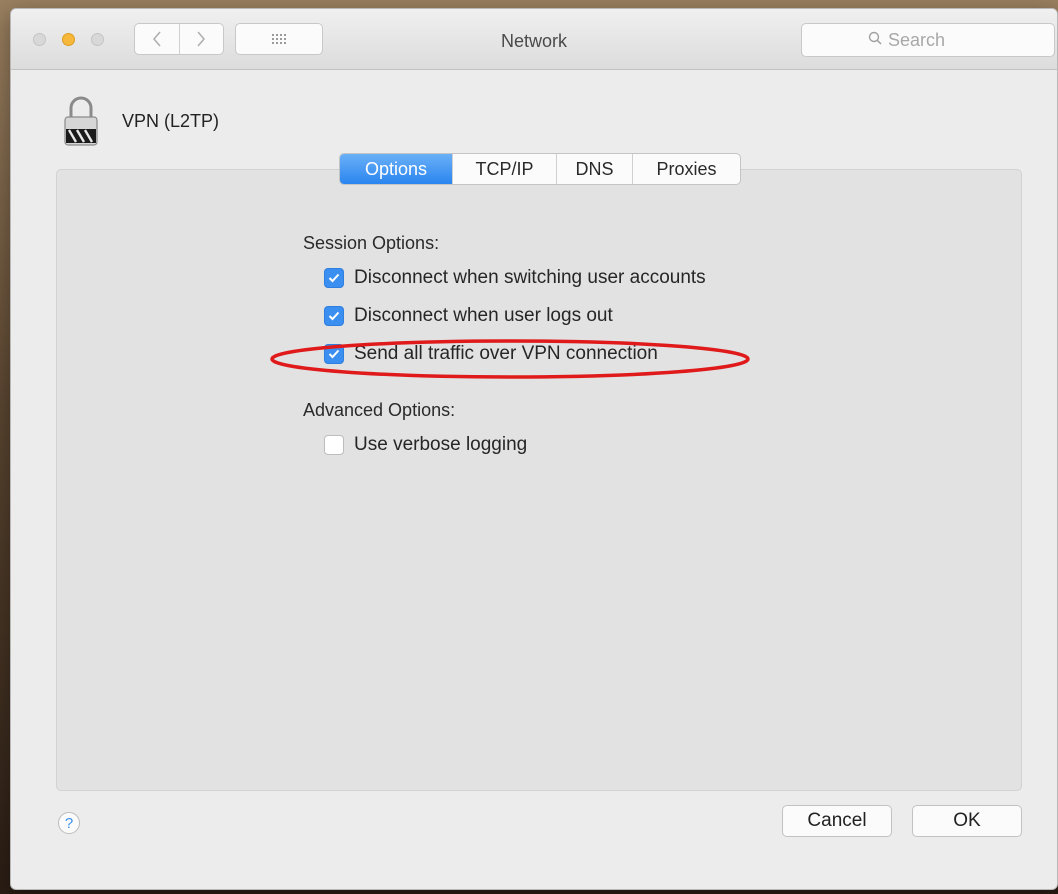 The height and width of the screenshot is (894, 1058). I want to click on title-bar: Network Search, so click(534, 39).